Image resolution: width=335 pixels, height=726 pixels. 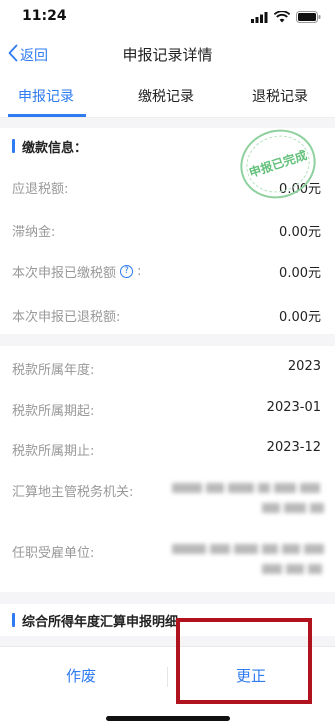 I want to click on late-fee-value: 0.00元, so click(x=300, y=232).